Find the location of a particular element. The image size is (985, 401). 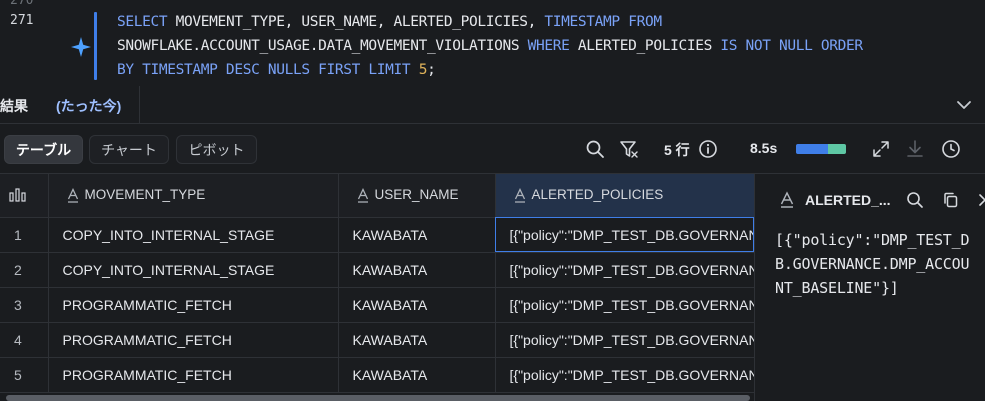

line-number: 270 is located at coordinates (22, 4).